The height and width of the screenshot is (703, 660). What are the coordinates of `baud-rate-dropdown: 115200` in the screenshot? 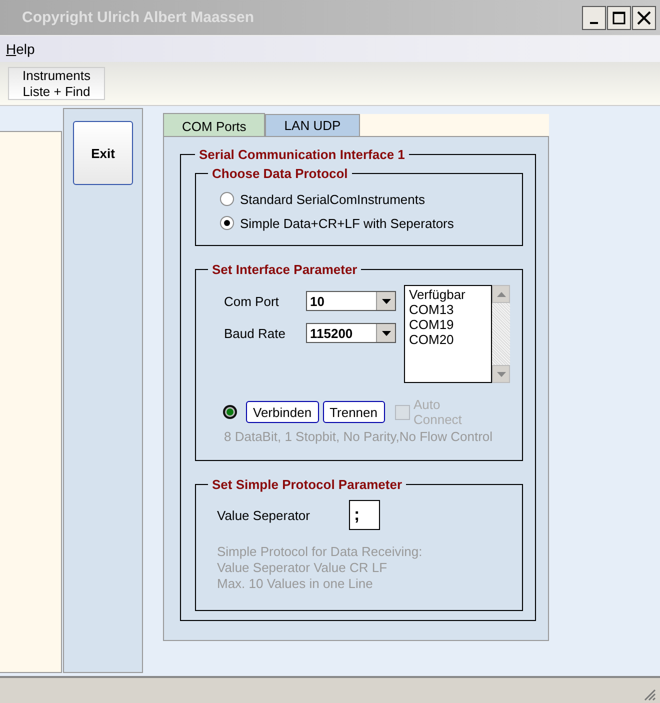 It's located at (351, 333).